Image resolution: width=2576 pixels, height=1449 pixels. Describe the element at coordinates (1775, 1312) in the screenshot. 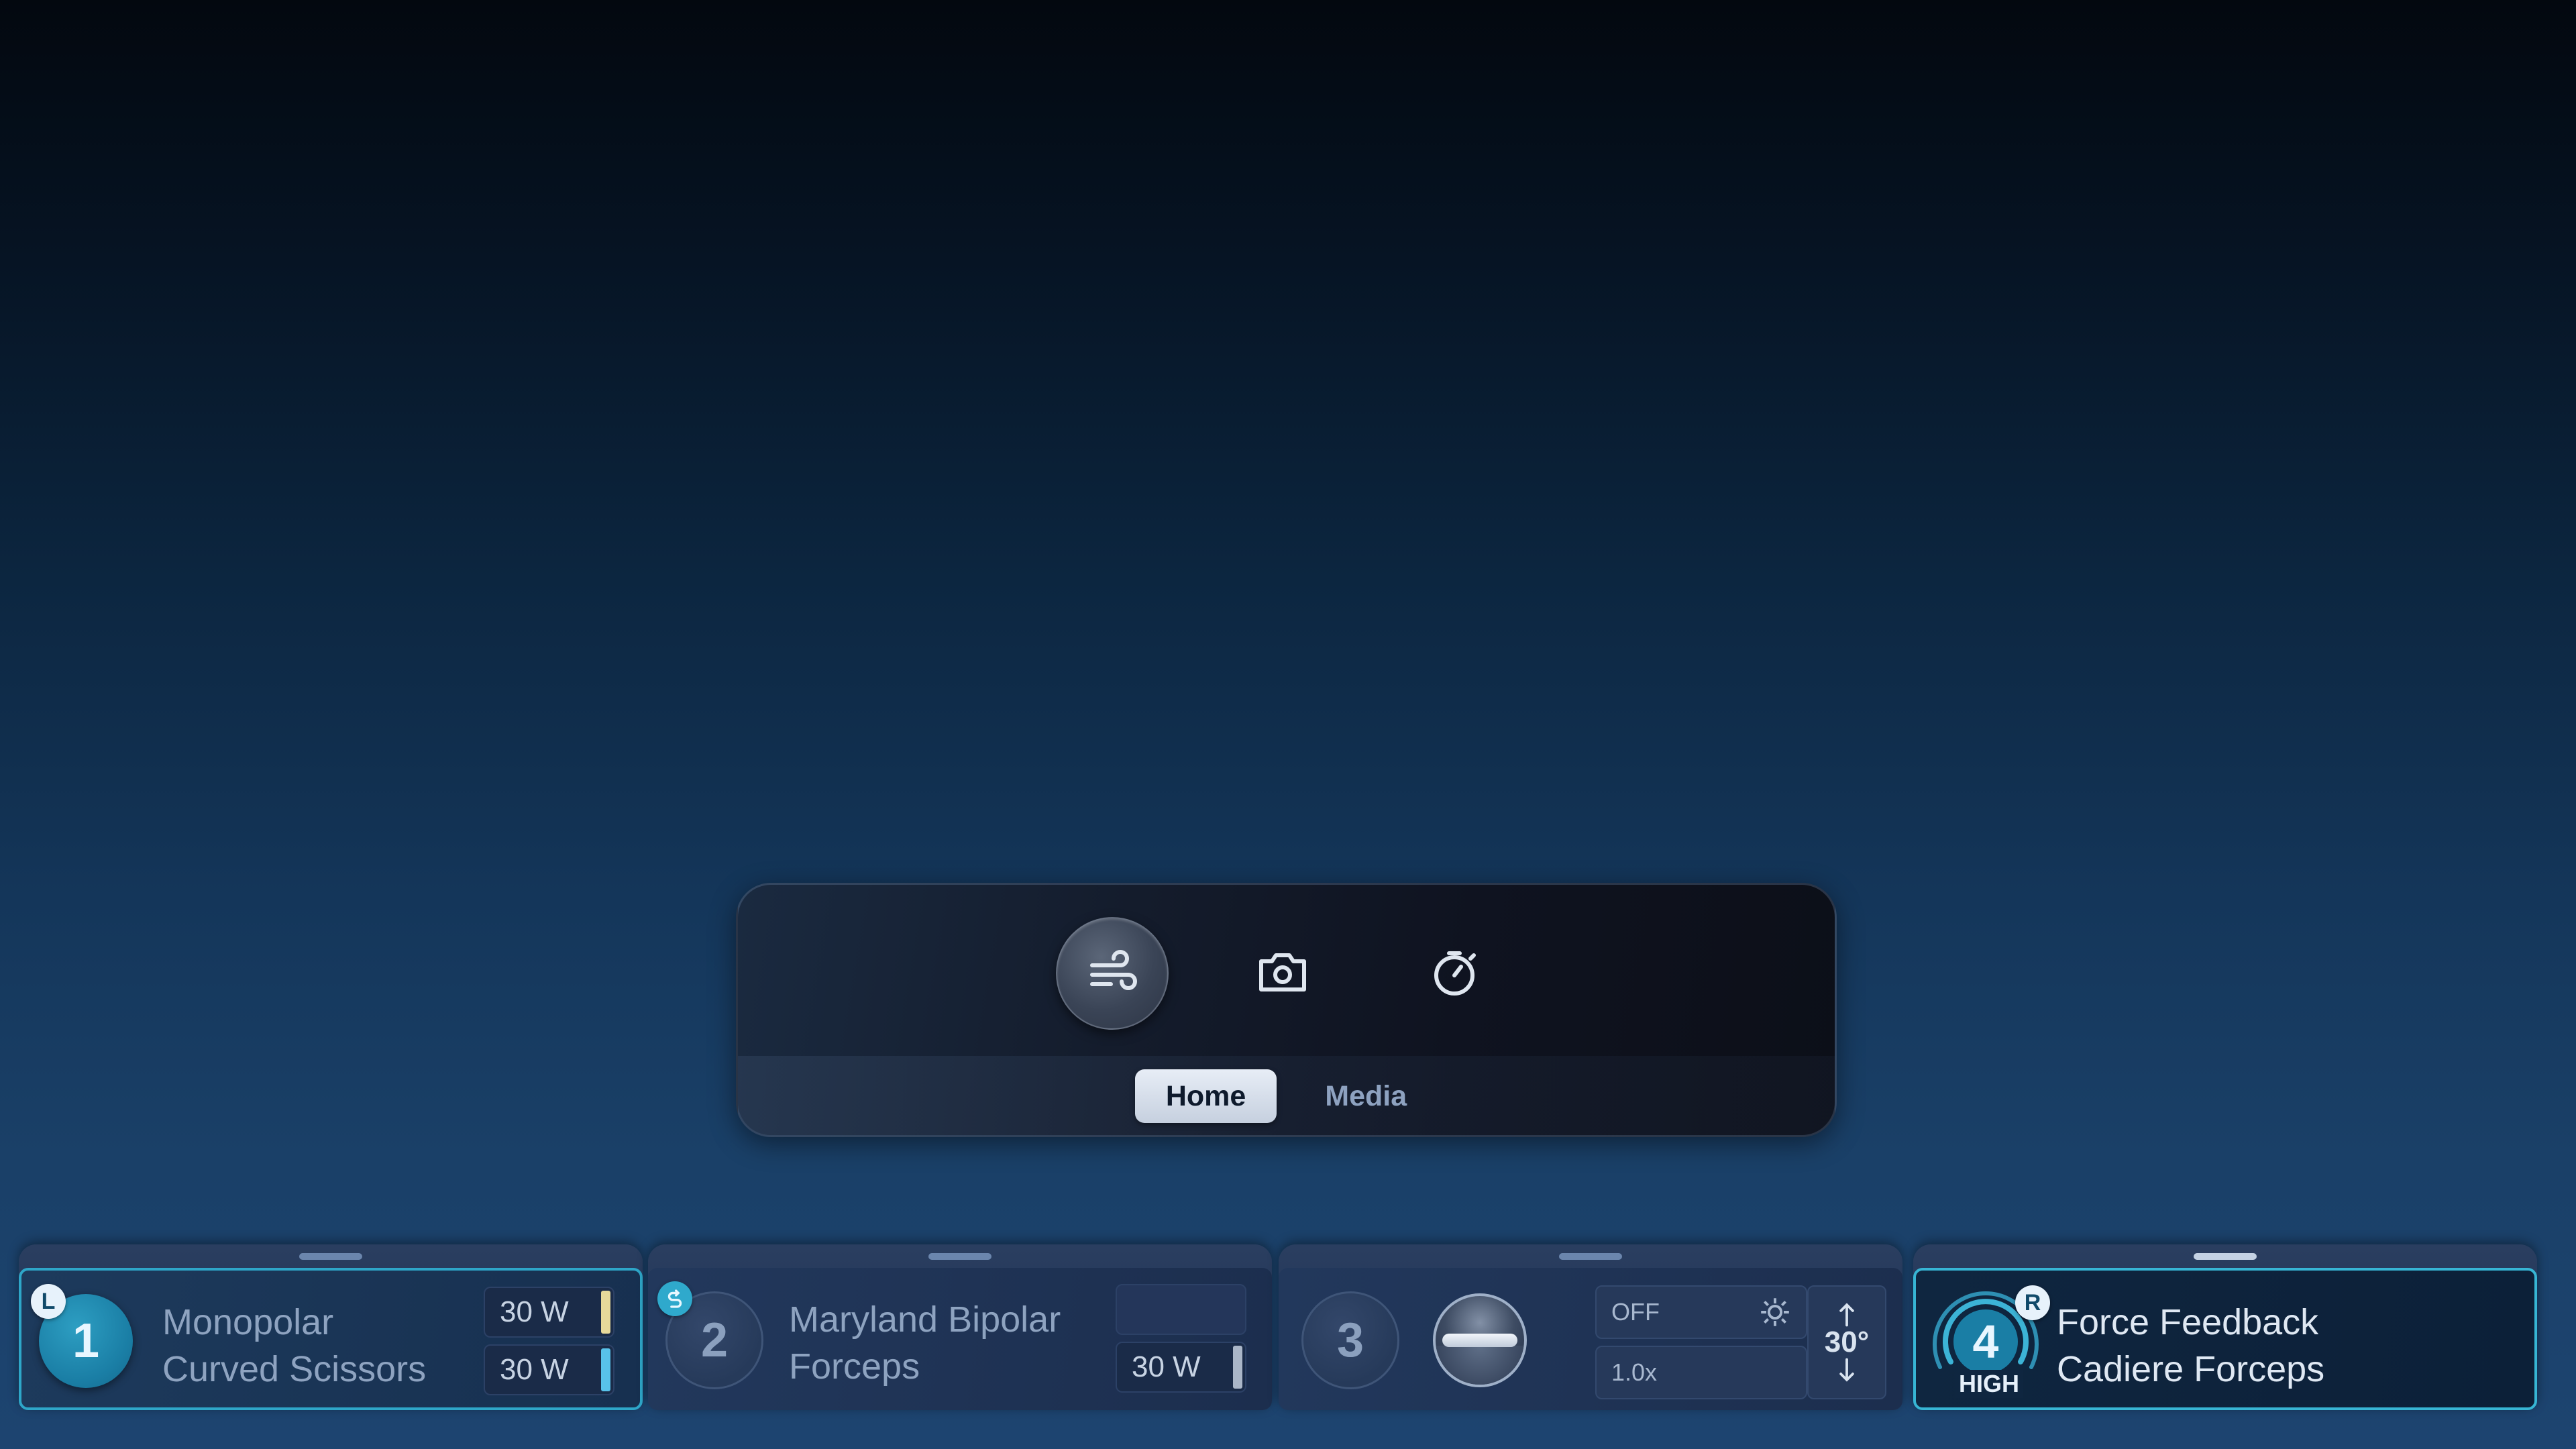

I see `light-settings-icon` at that location.